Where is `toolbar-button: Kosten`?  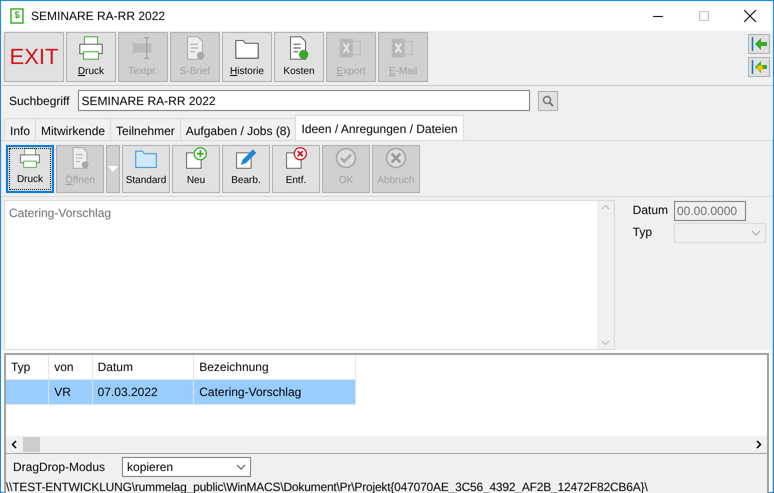
toolbar-button: Kosten is located at coordinates (299, 57).